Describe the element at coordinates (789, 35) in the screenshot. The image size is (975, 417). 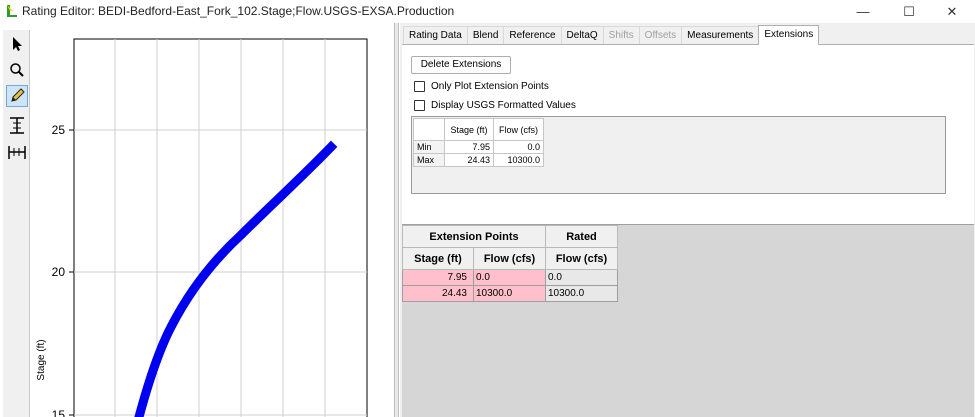
I see `tab-extensions: Extensions` at that location.